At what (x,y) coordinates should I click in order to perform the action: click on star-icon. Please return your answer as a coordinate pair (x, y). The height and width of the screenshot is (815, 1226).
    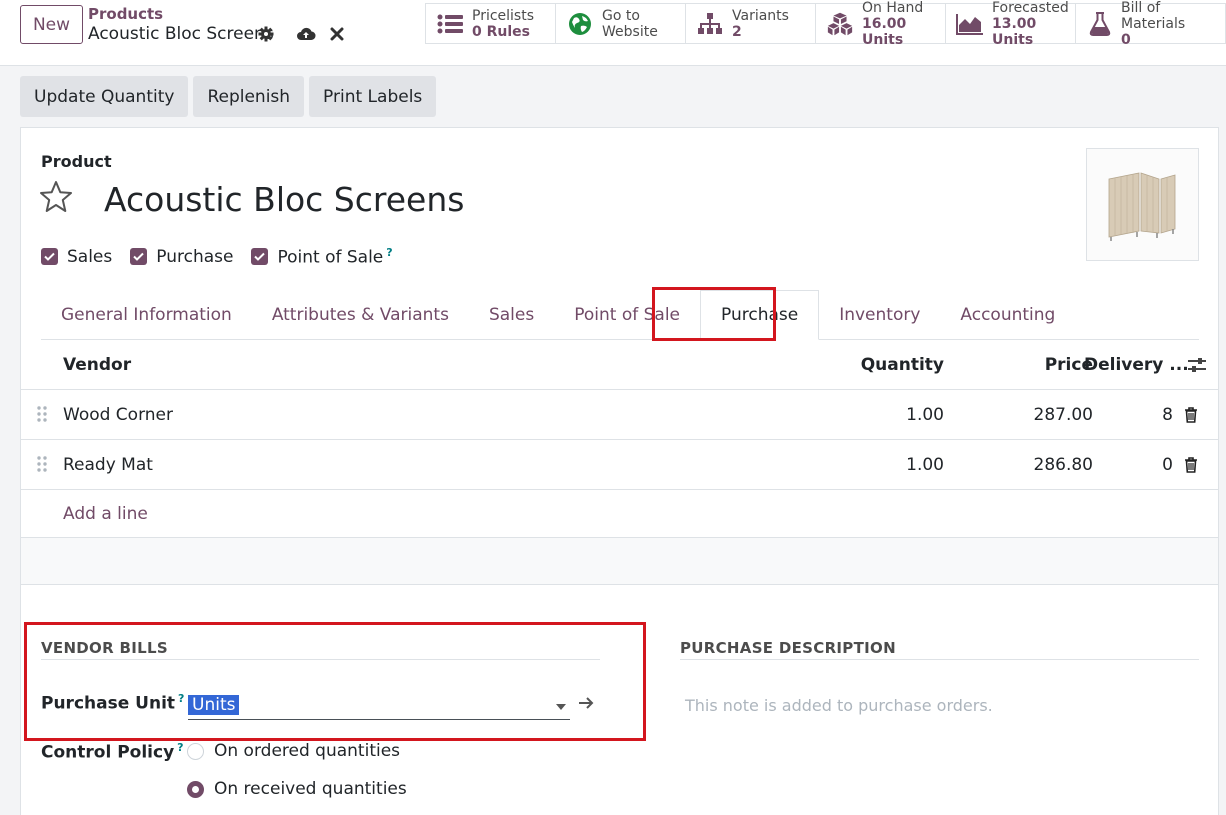
    Looking at the image, I should click on (56, 199).